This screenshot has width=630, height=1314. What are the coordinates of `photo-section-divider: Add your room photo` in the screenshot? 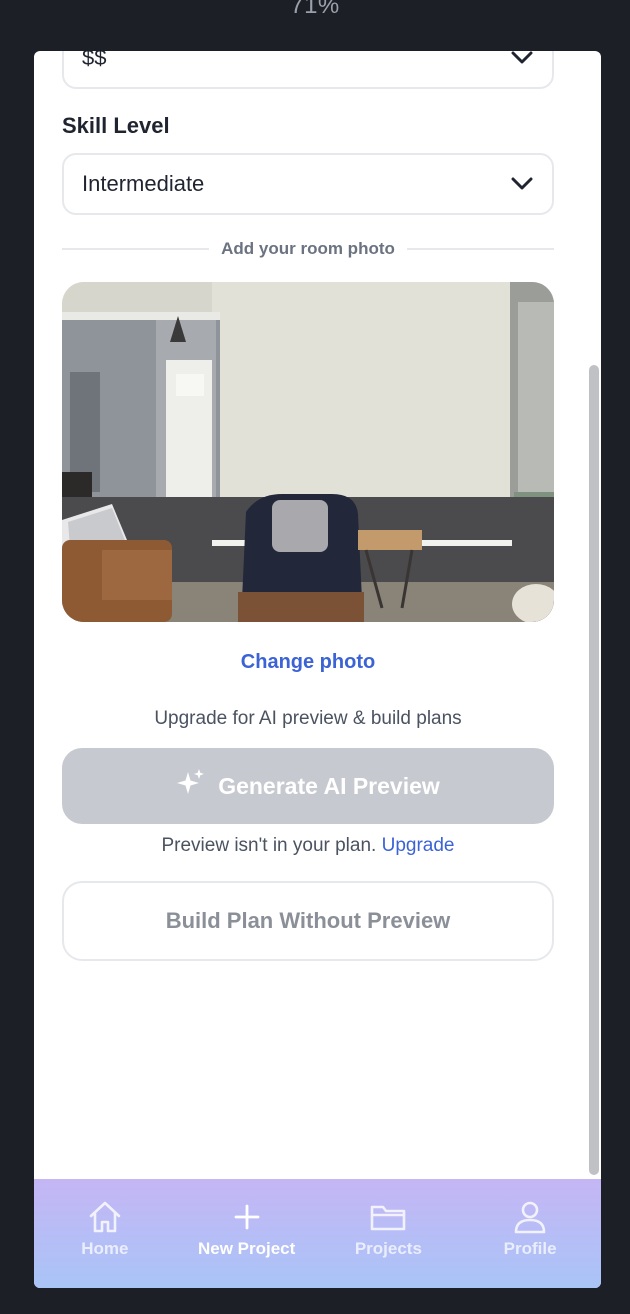 It's located at (308, 249).